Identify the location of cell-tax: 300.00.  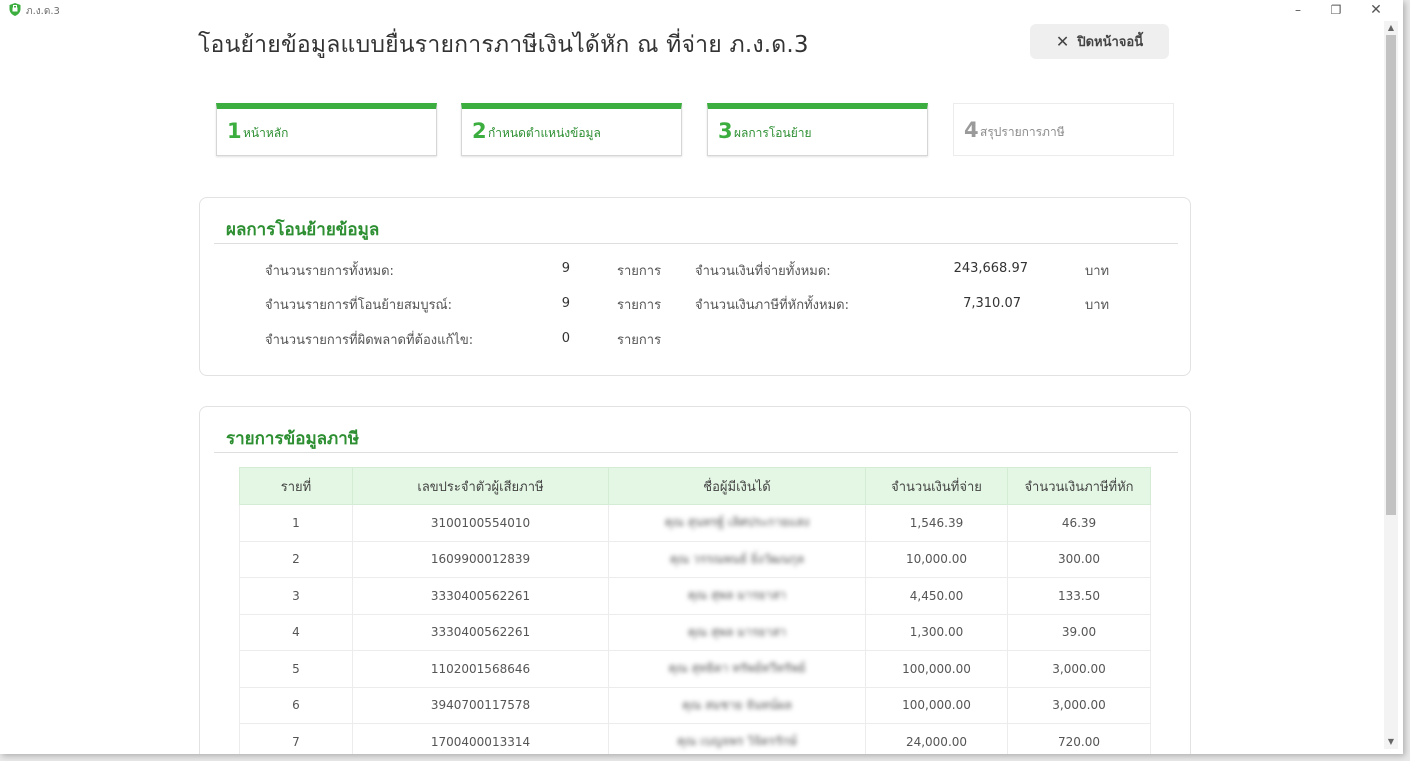
(1079, 559).